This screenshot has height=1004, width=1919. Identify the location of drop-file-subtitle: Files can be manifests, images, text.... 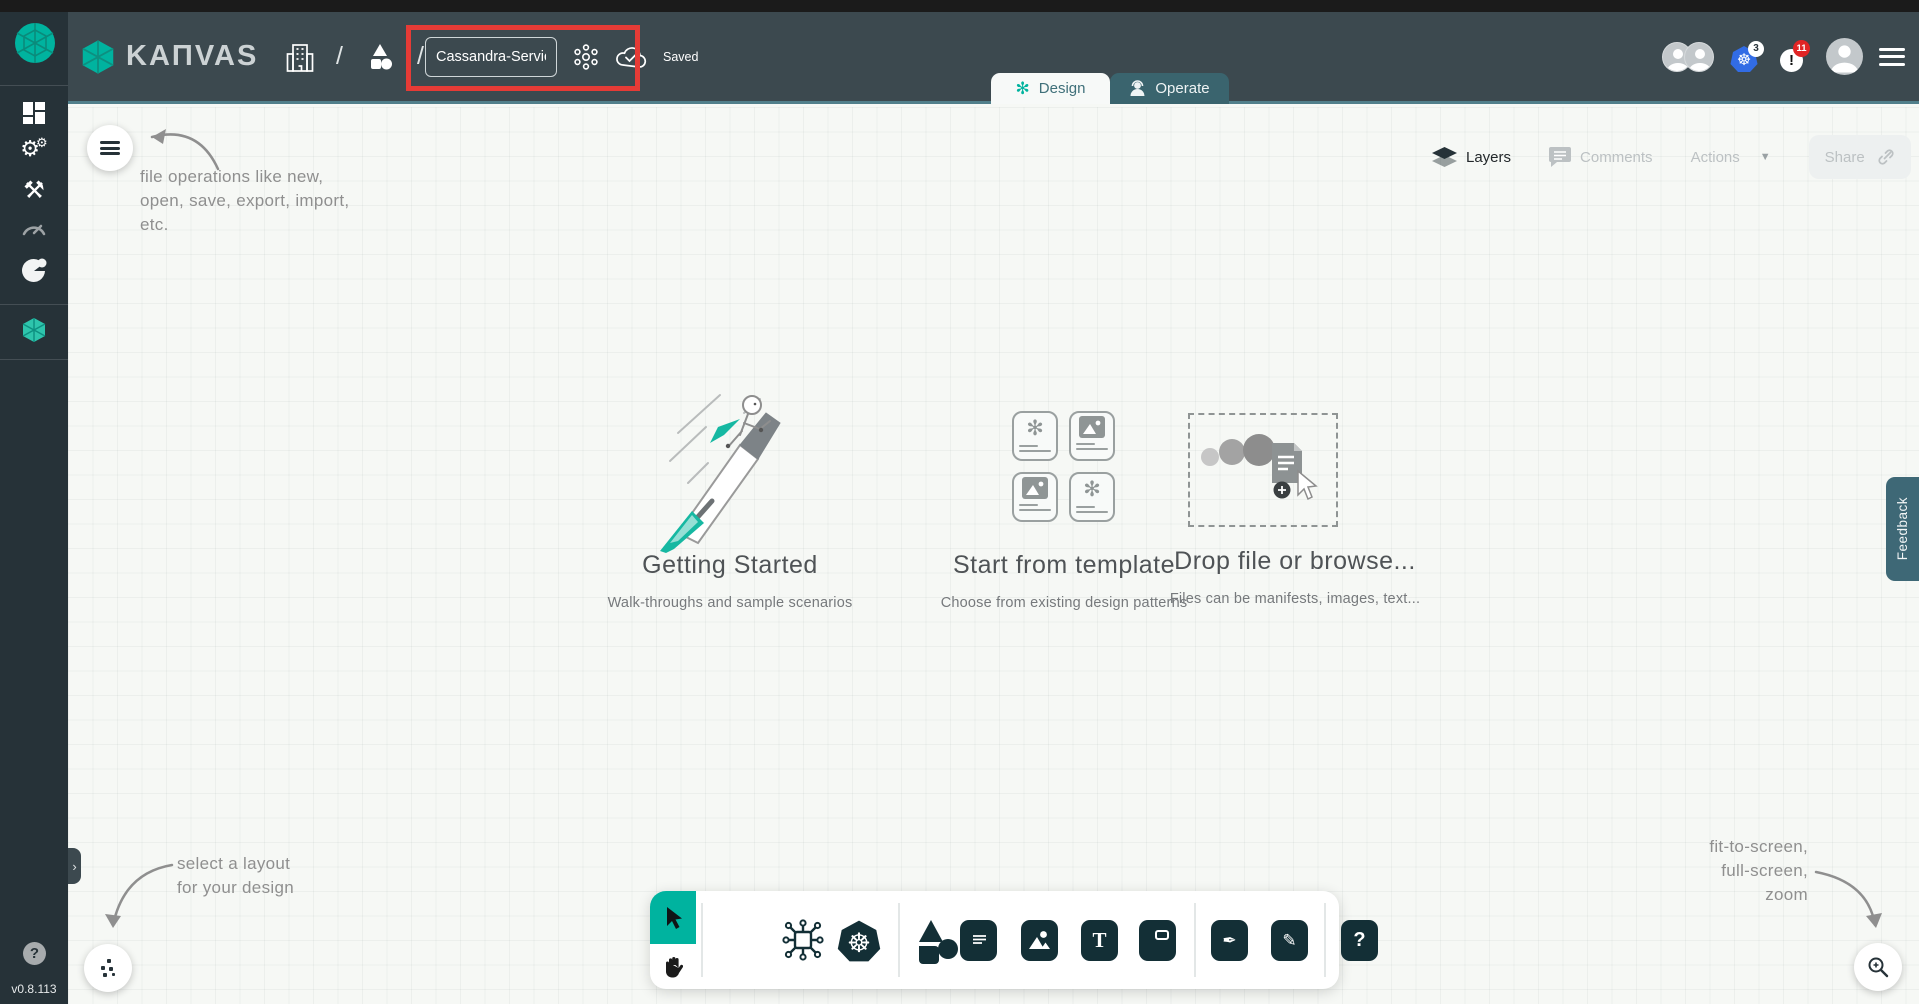
(1295, 599).